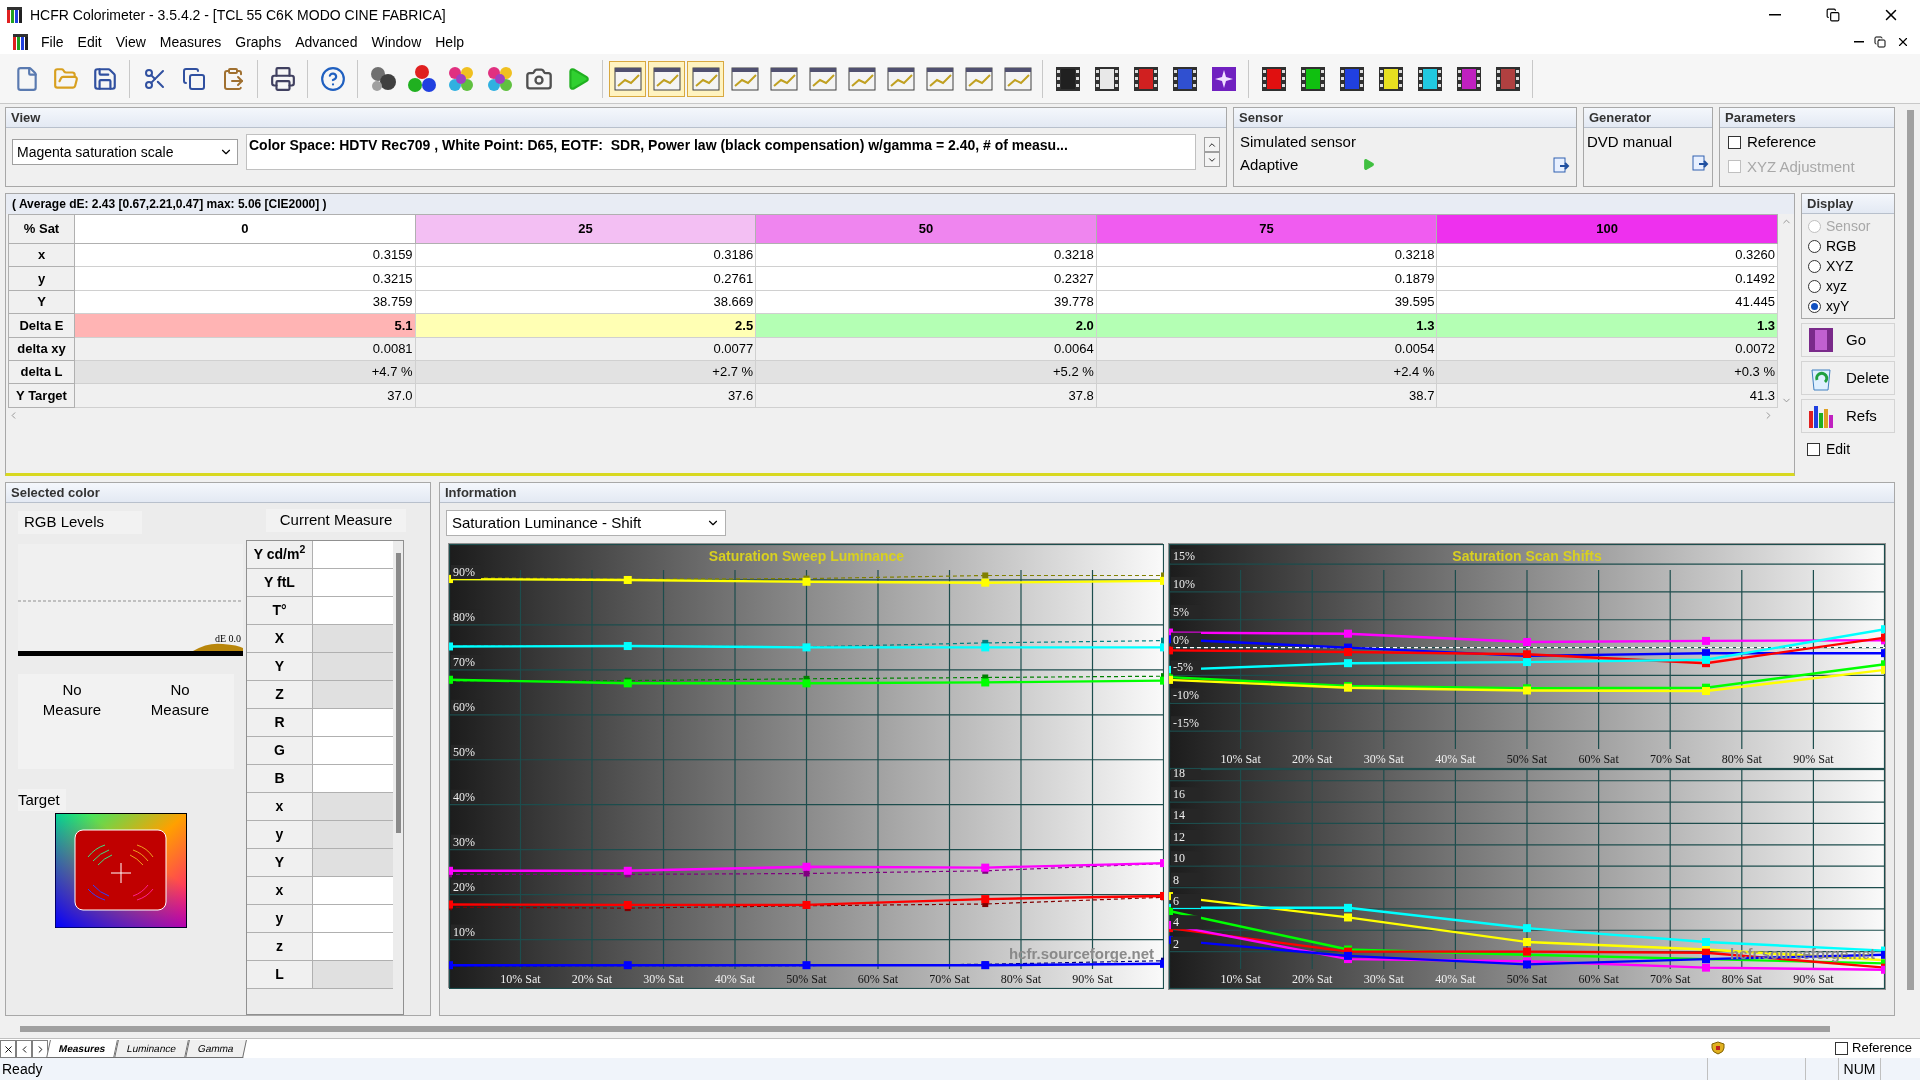  I want to click on document-tab: Measures, so click(82, 1049).